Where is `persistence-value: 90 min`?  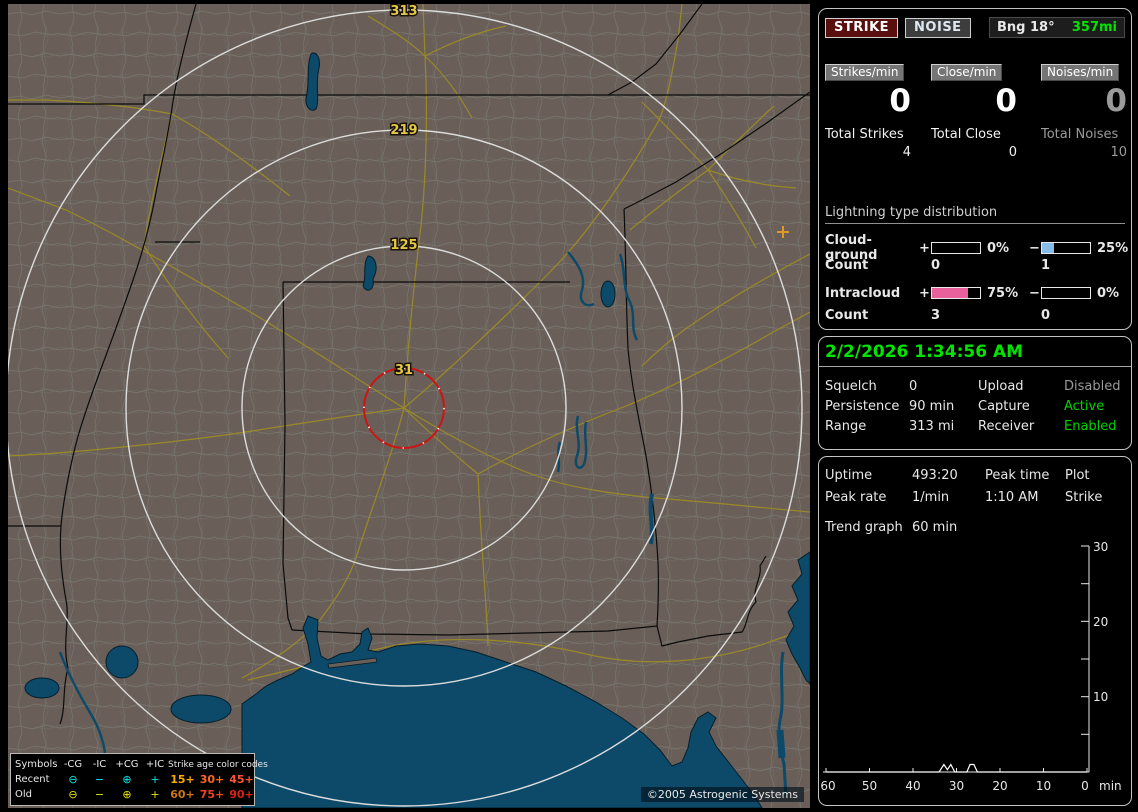 persistence-value: 90 min is located at coordinates (932, 406).